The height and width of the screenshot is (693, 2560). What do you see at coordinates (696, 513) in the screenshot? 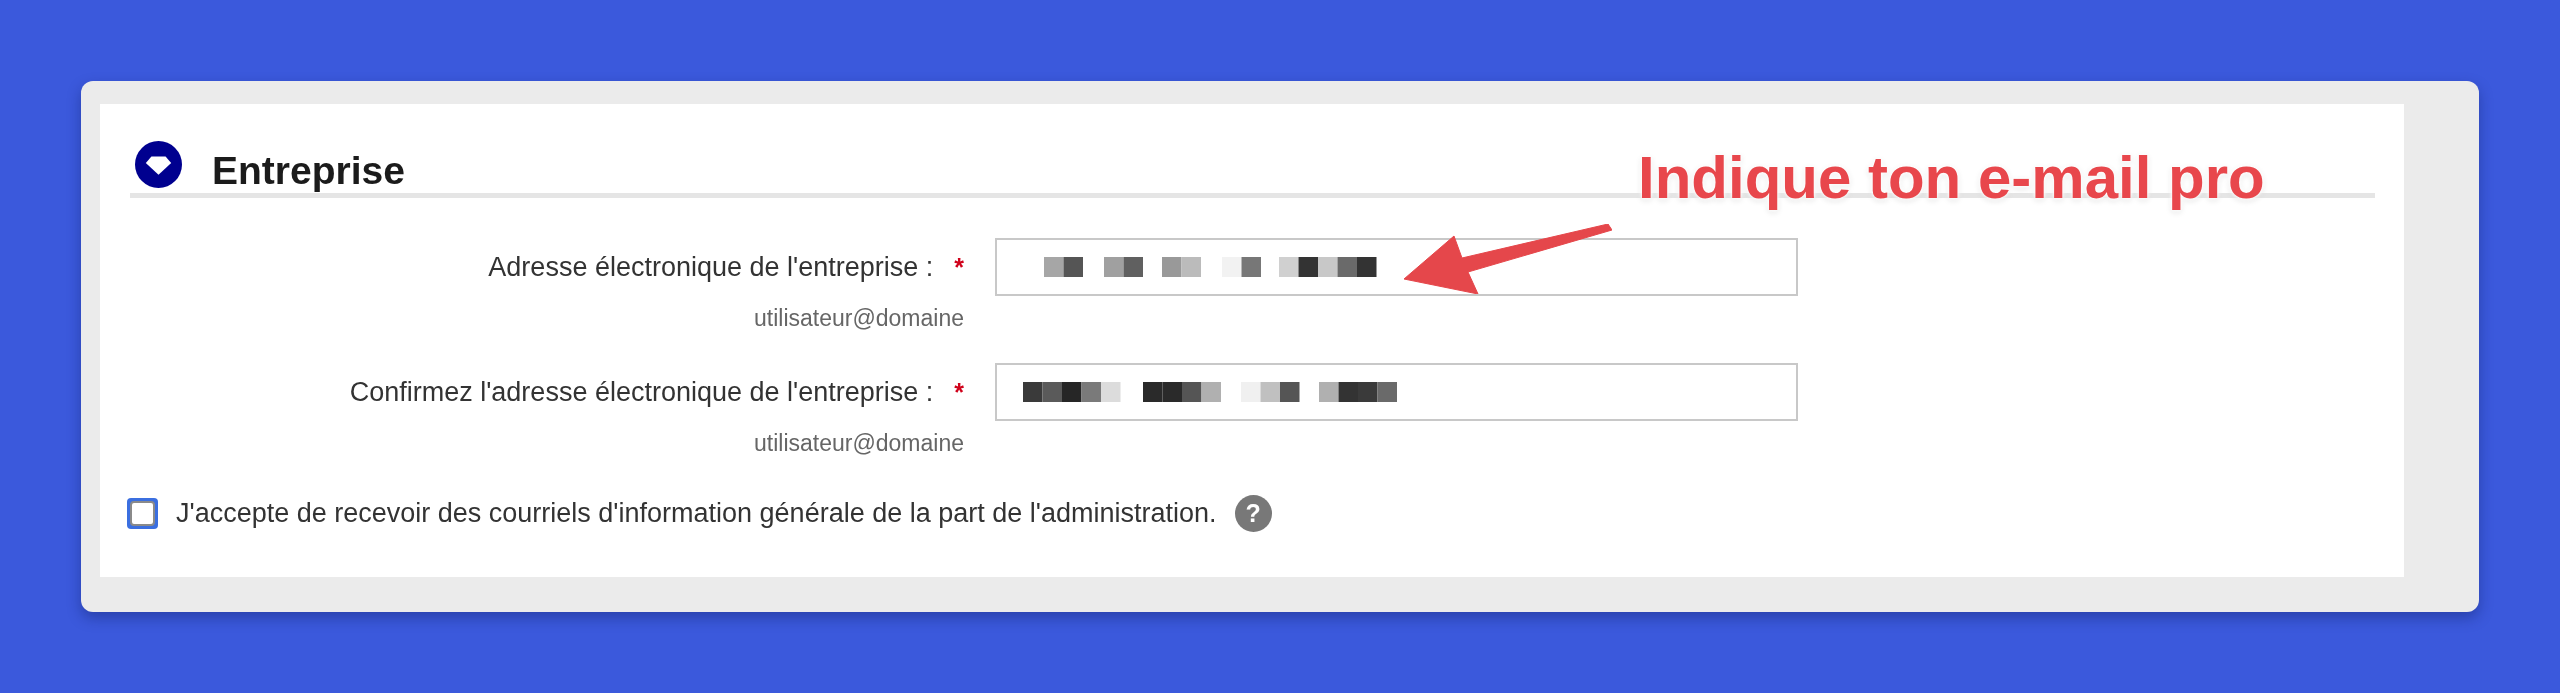
I see `consent-label: J'accepte de recevoir des courriels d'information générale de la part de l'administration.` at bounding box center [696, 513].